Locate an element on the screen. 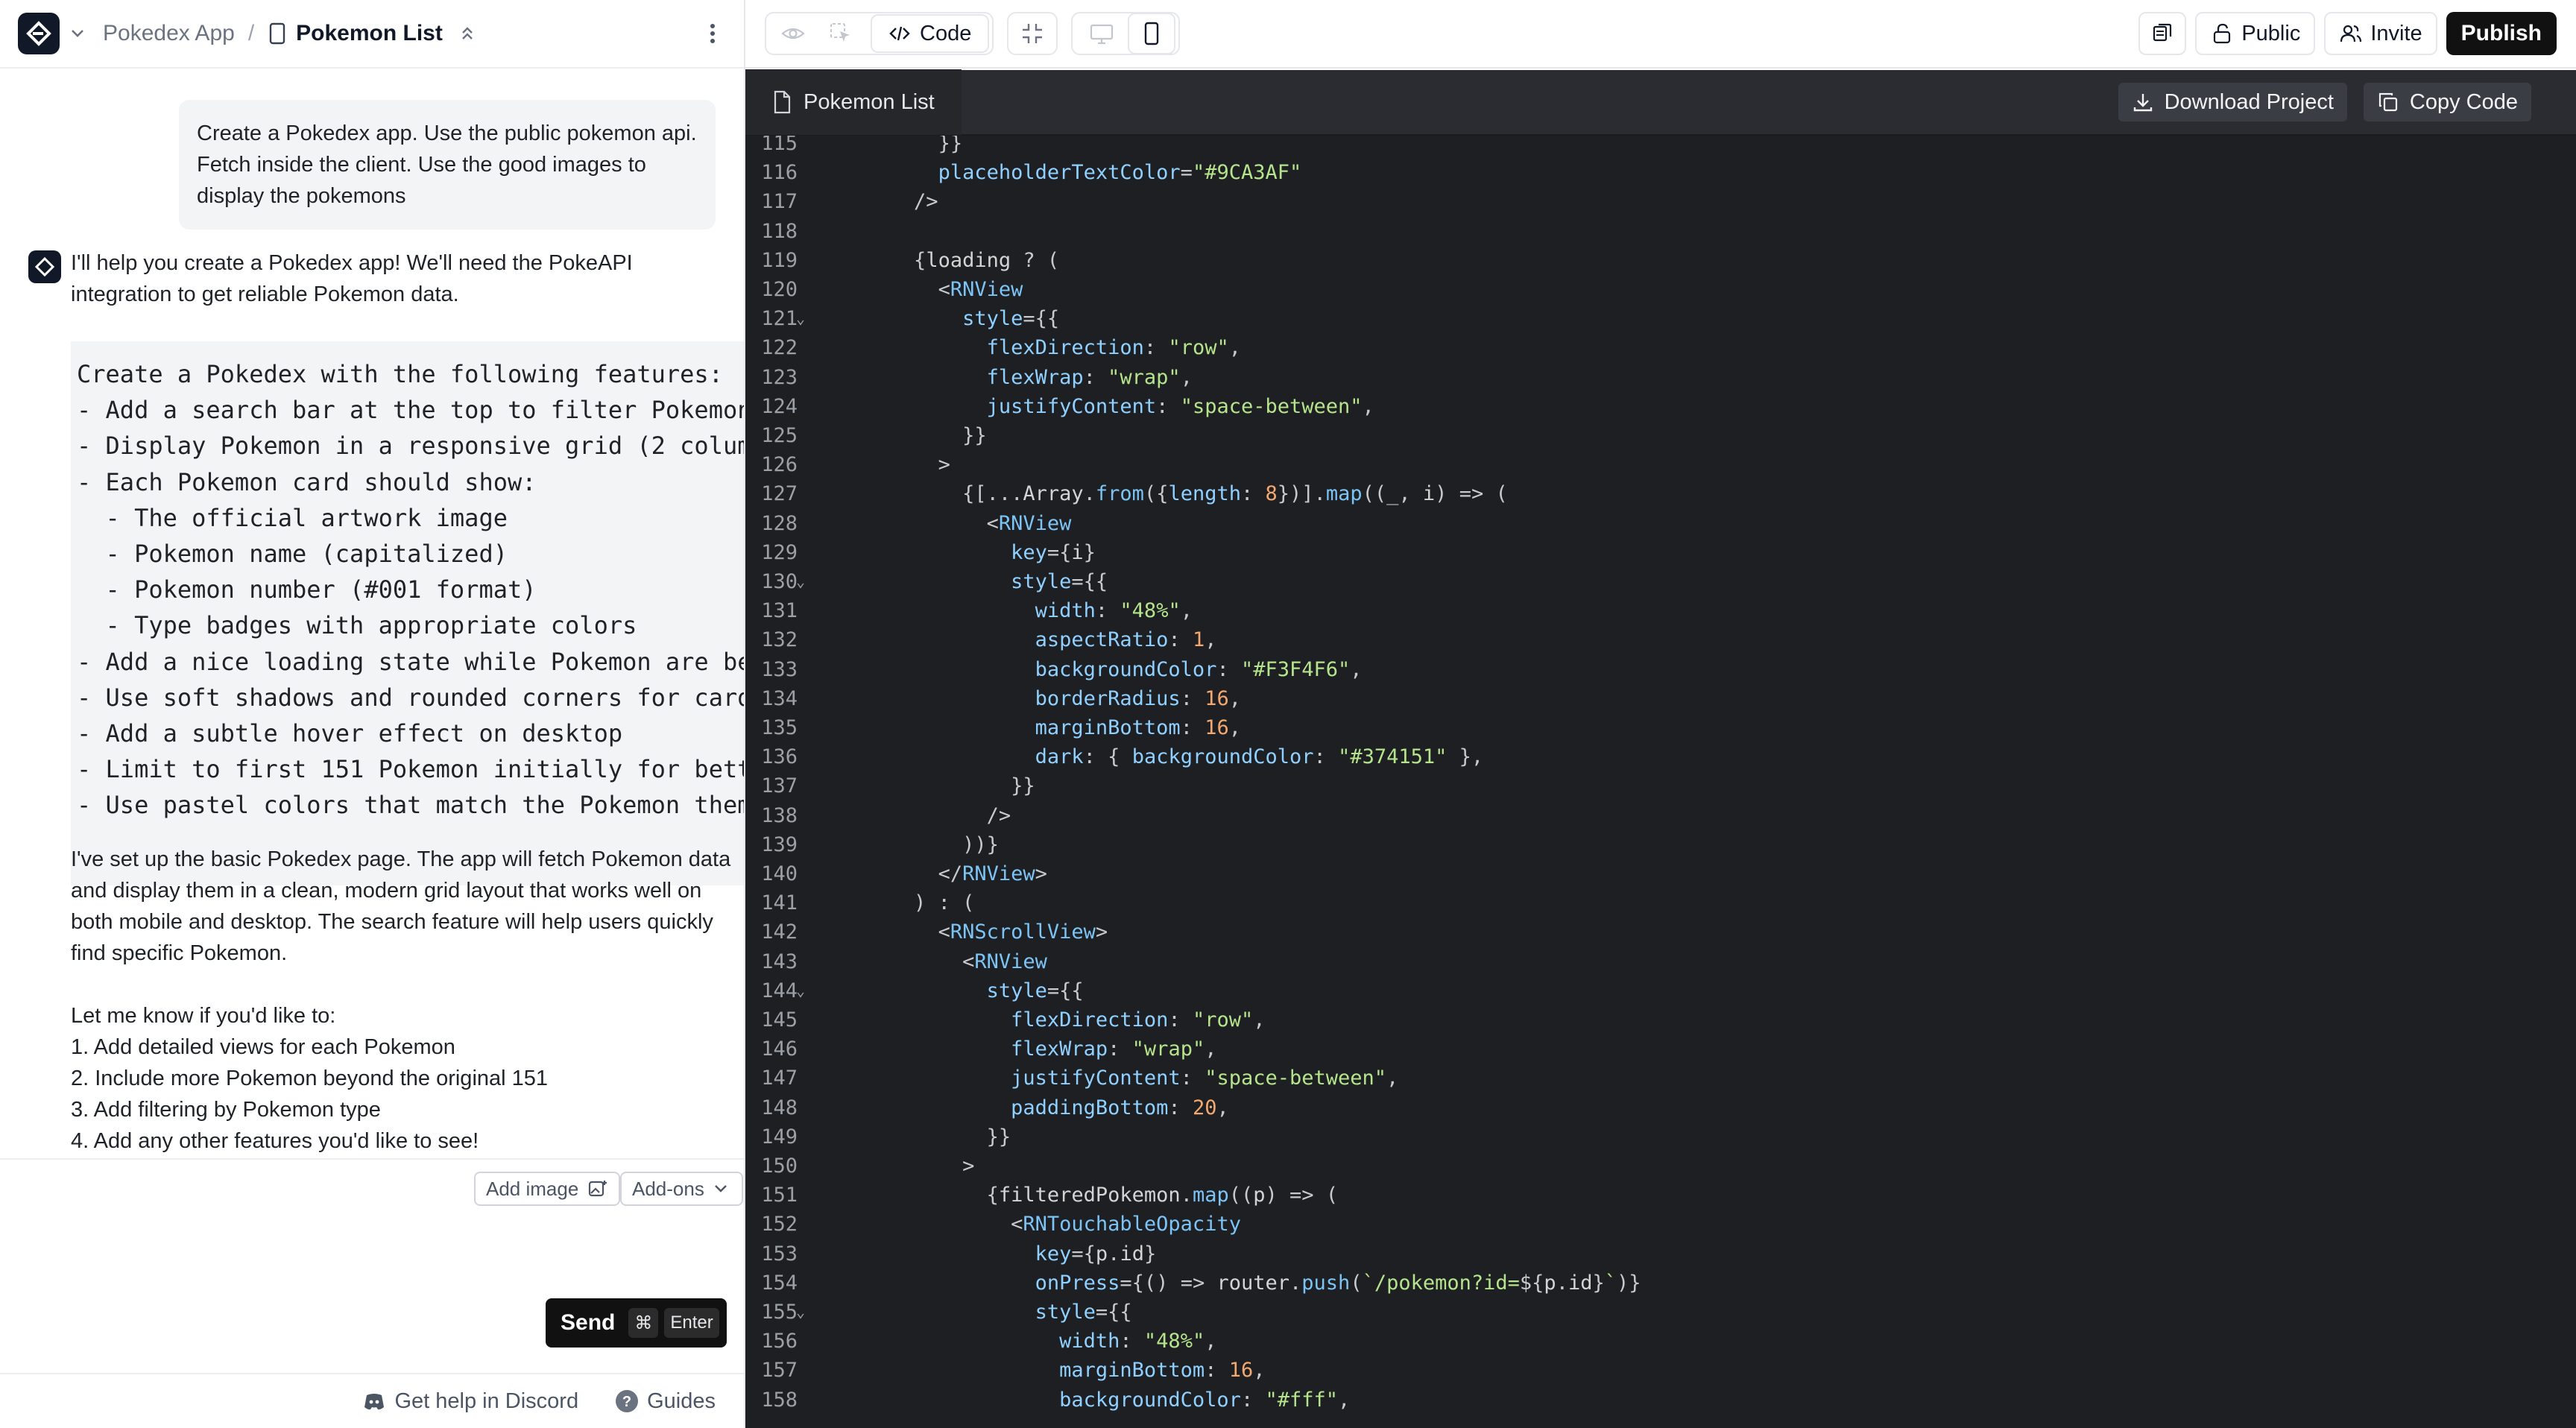 The height and width of the screenshot is (1428, 2576). line-number: 158 is located at coordinates (779, 1400).